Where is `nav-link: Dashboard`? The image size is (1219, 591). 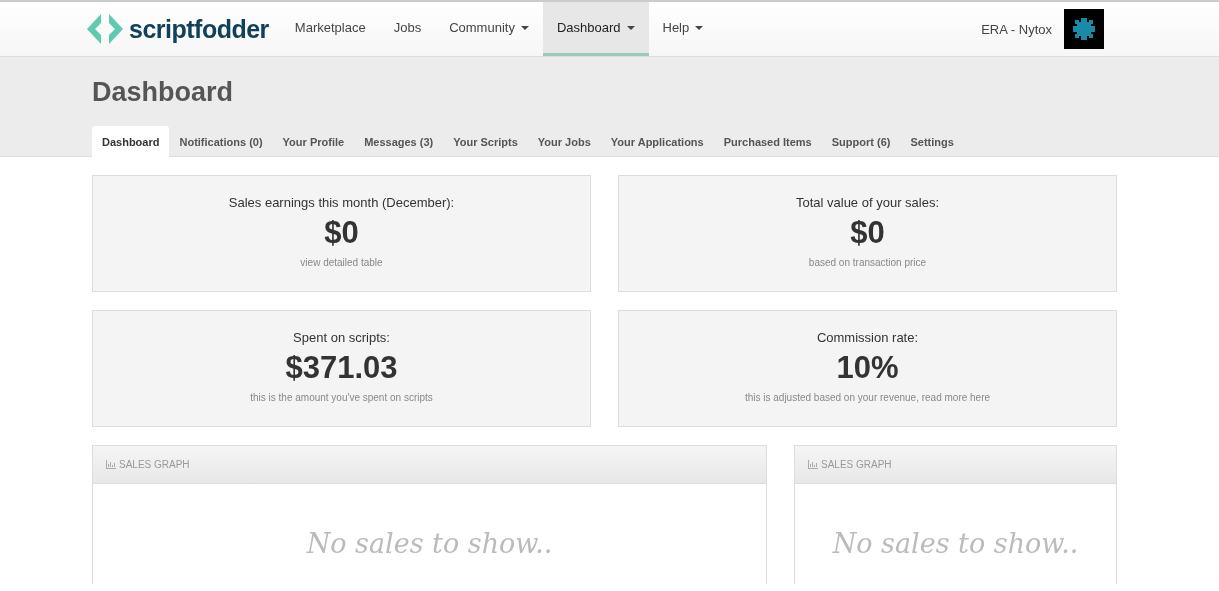
nav-link: Dashboard is located at coordinates (595, 29).